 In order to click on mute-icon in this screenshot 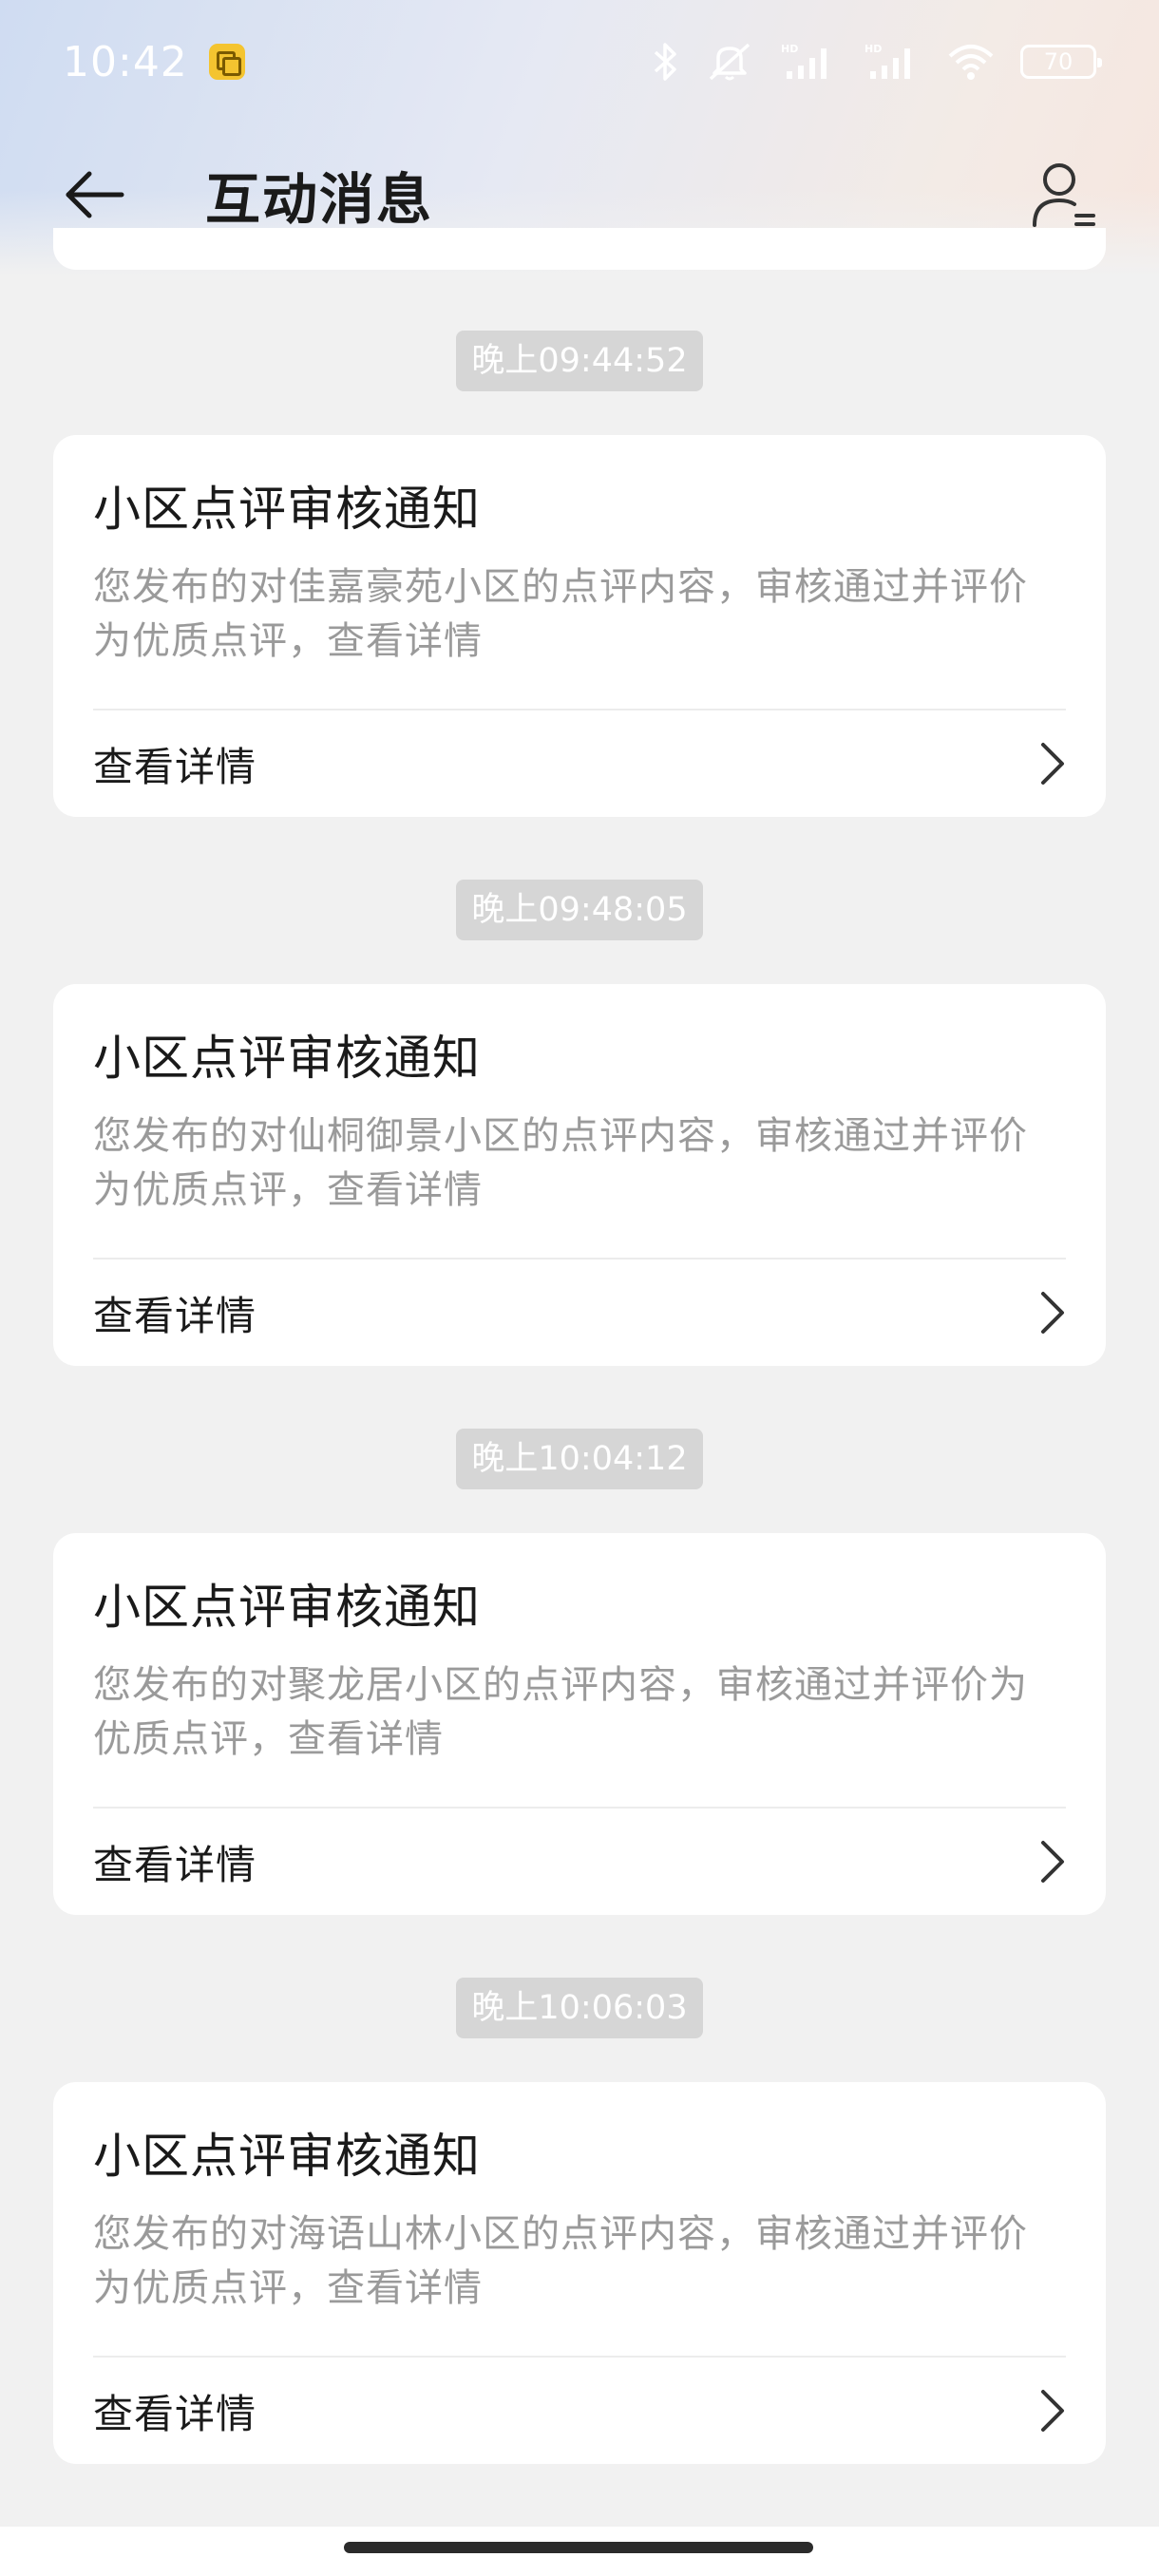, I will do `click(729, 62)`.